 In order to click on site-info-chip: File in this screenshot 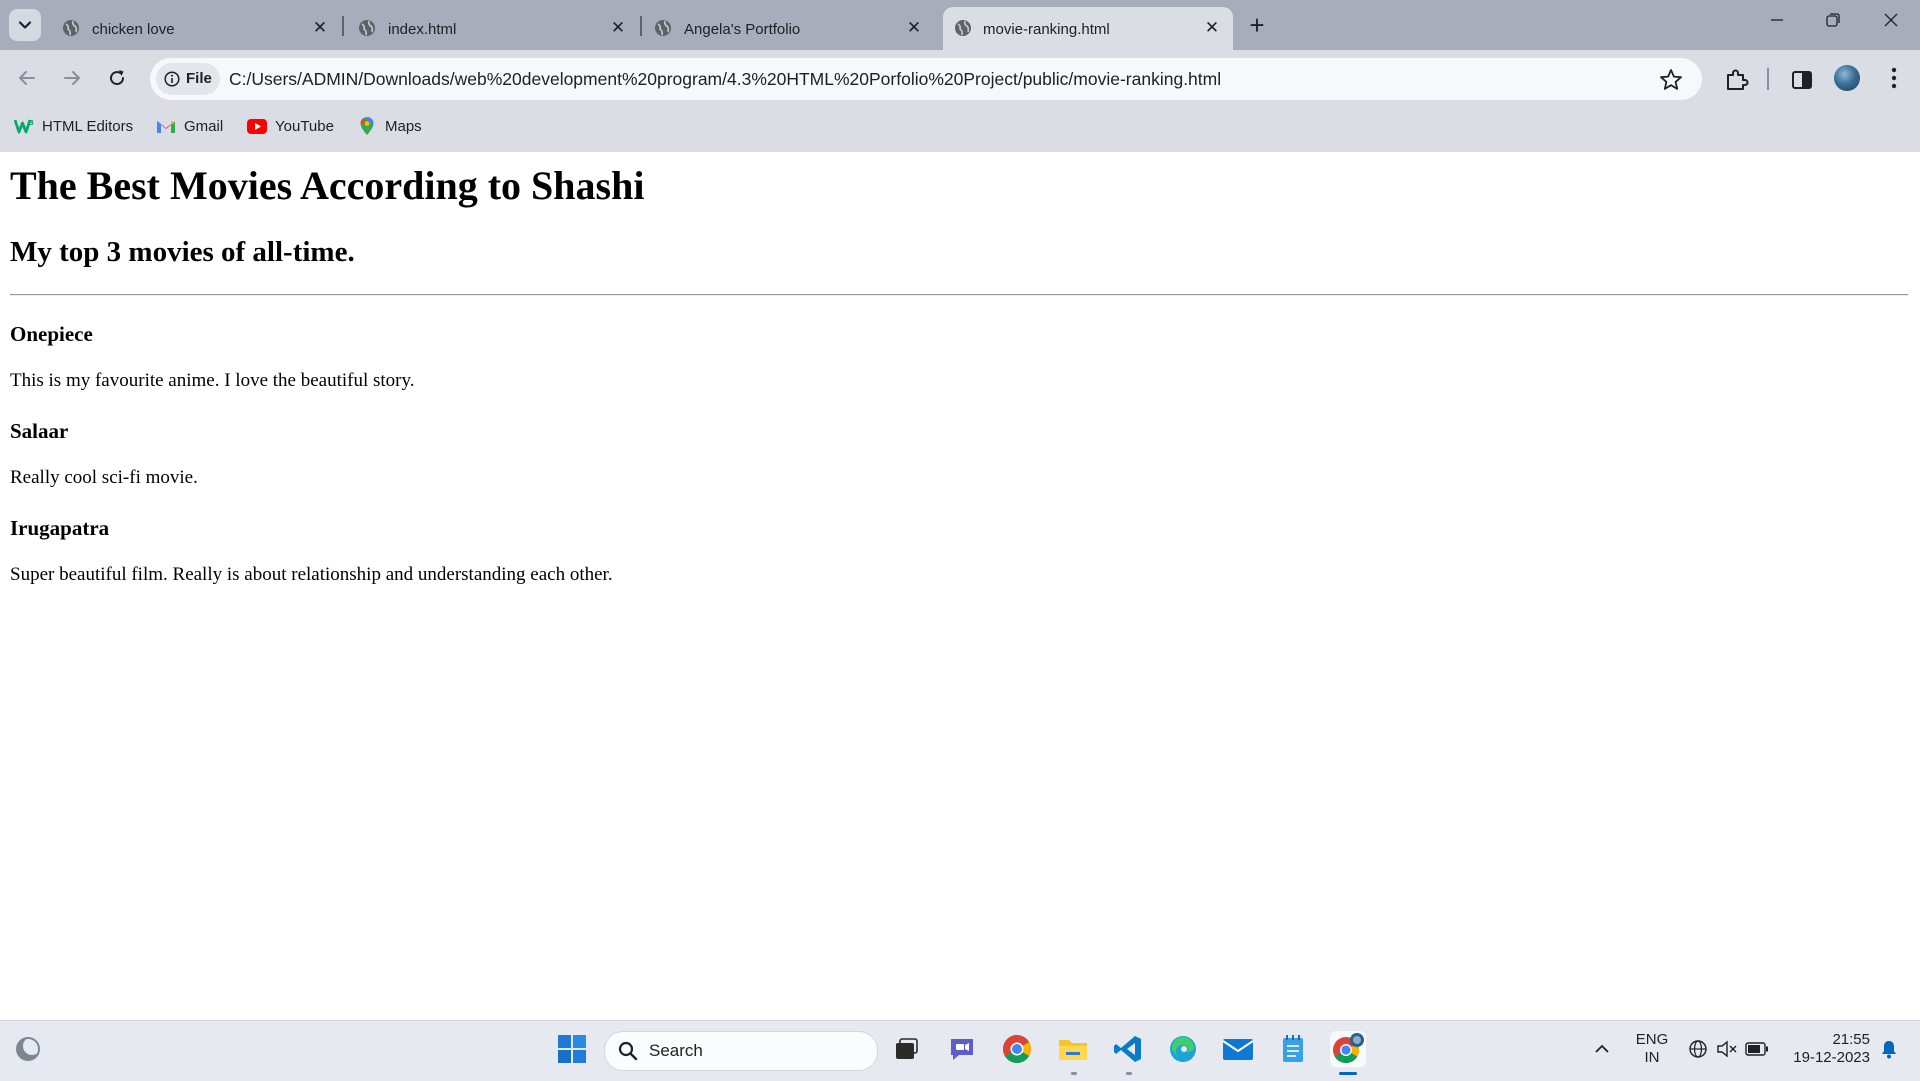, I will do `click(188, 79)`.